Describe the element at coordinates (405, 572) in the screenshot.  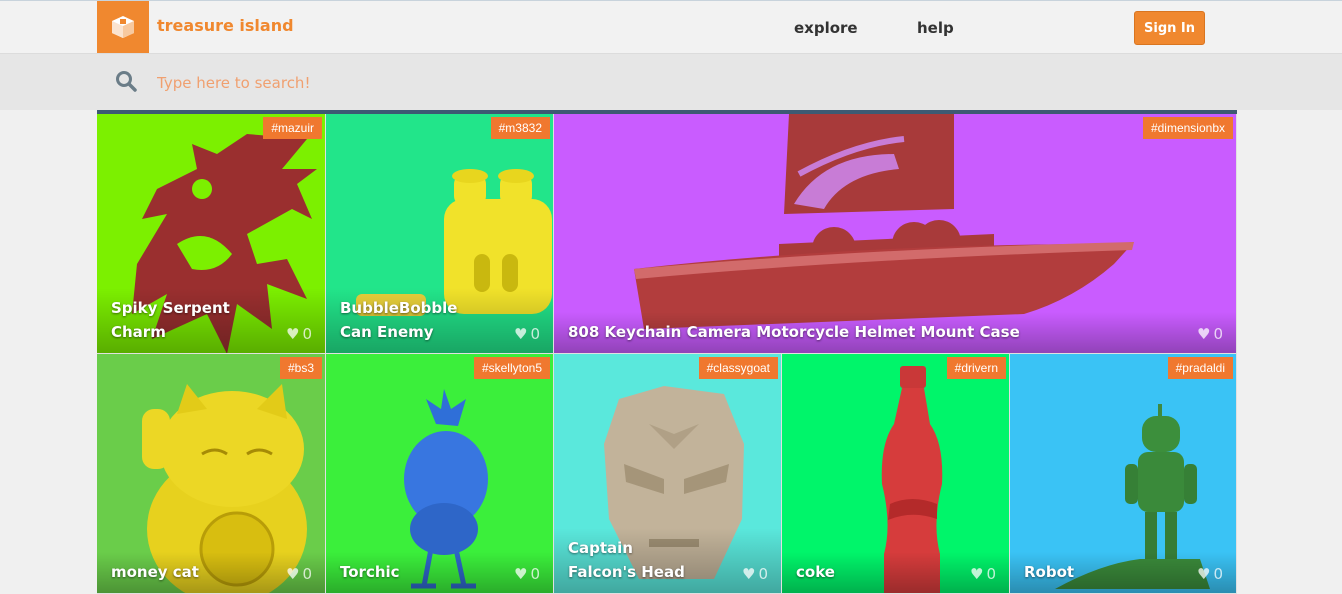
I see `item-title: Torchic` at that location.